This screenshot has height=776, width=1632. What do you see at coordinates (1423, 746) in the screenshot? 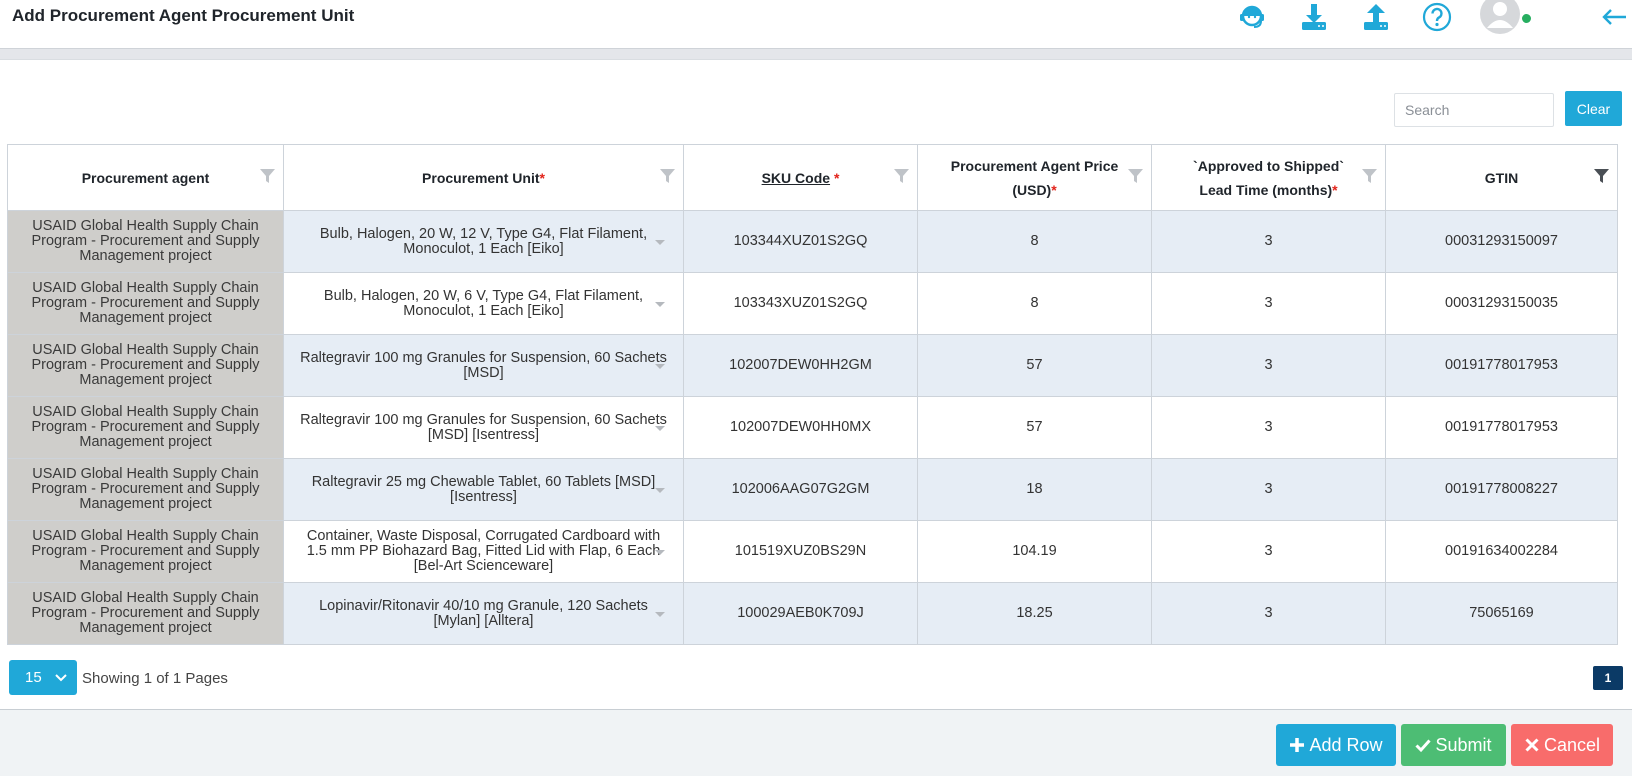
I see `check-icon` at bounding box center [1423, 746].